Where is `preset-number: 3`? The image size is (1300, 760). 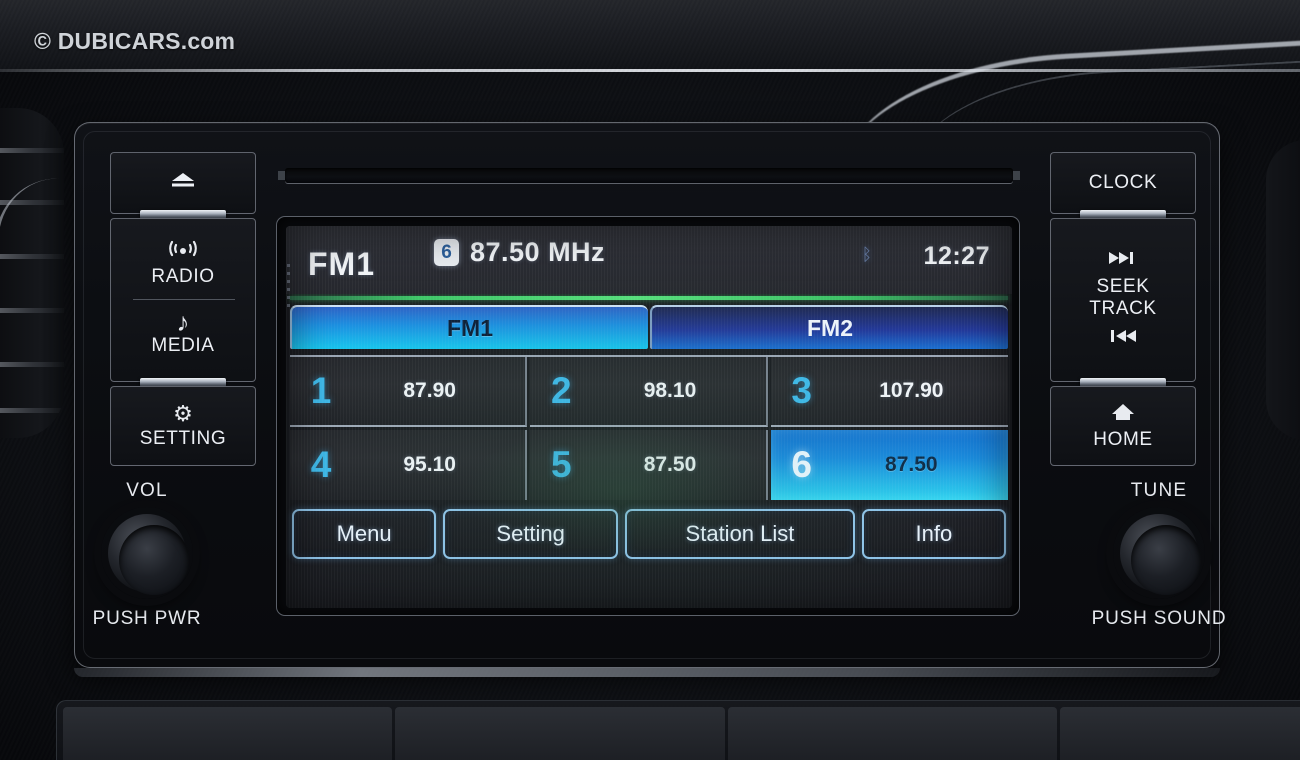 preset-number: 3 is located at coordinates (801, 390).